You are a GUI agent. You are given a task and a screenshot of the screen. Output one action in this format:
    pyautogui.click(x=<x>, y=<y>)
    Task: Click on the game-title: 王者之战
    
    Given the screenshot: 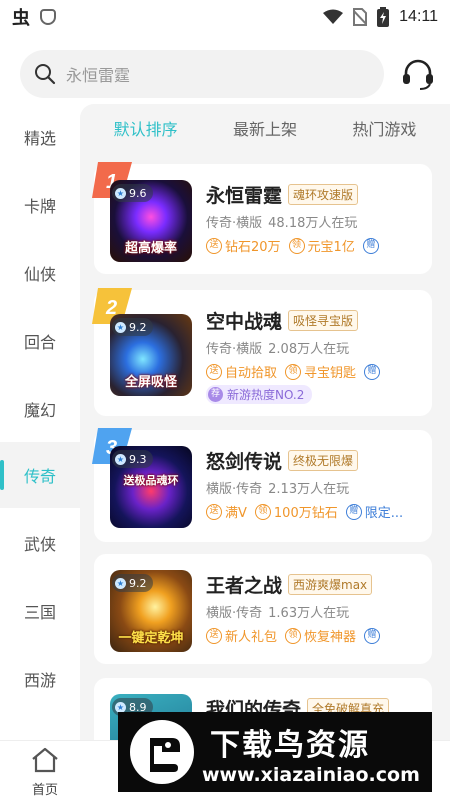 What is the action you would take?
    pyautogui.click(x=244, y=585)
    